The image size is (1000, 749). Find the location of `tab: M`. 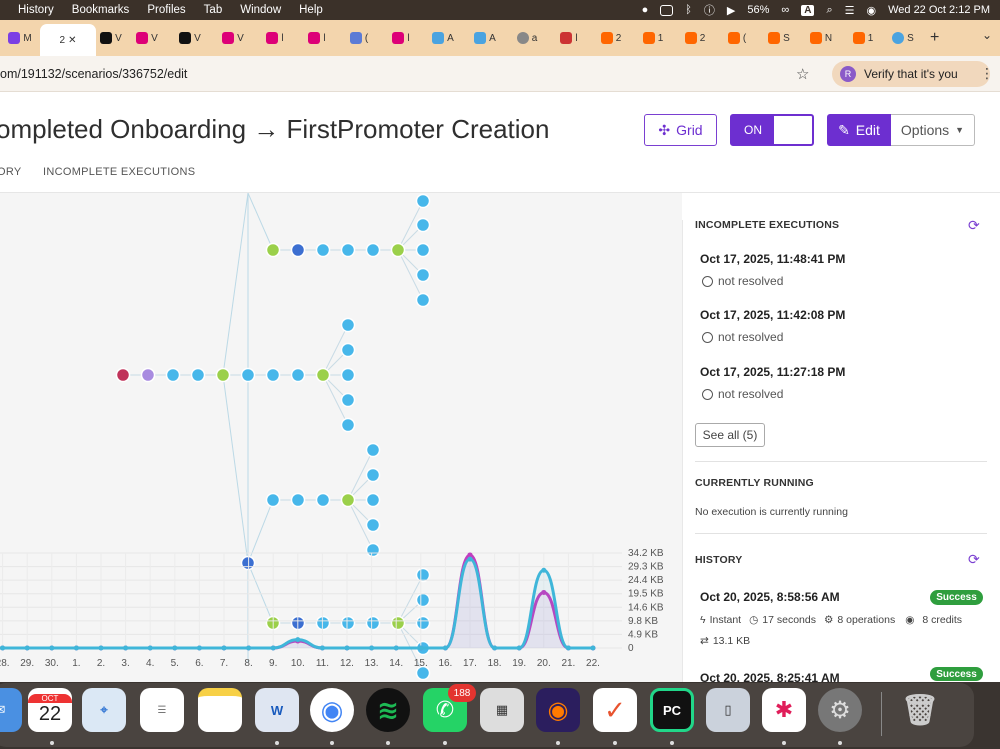

tab: M is located at coordinates (20, 38).